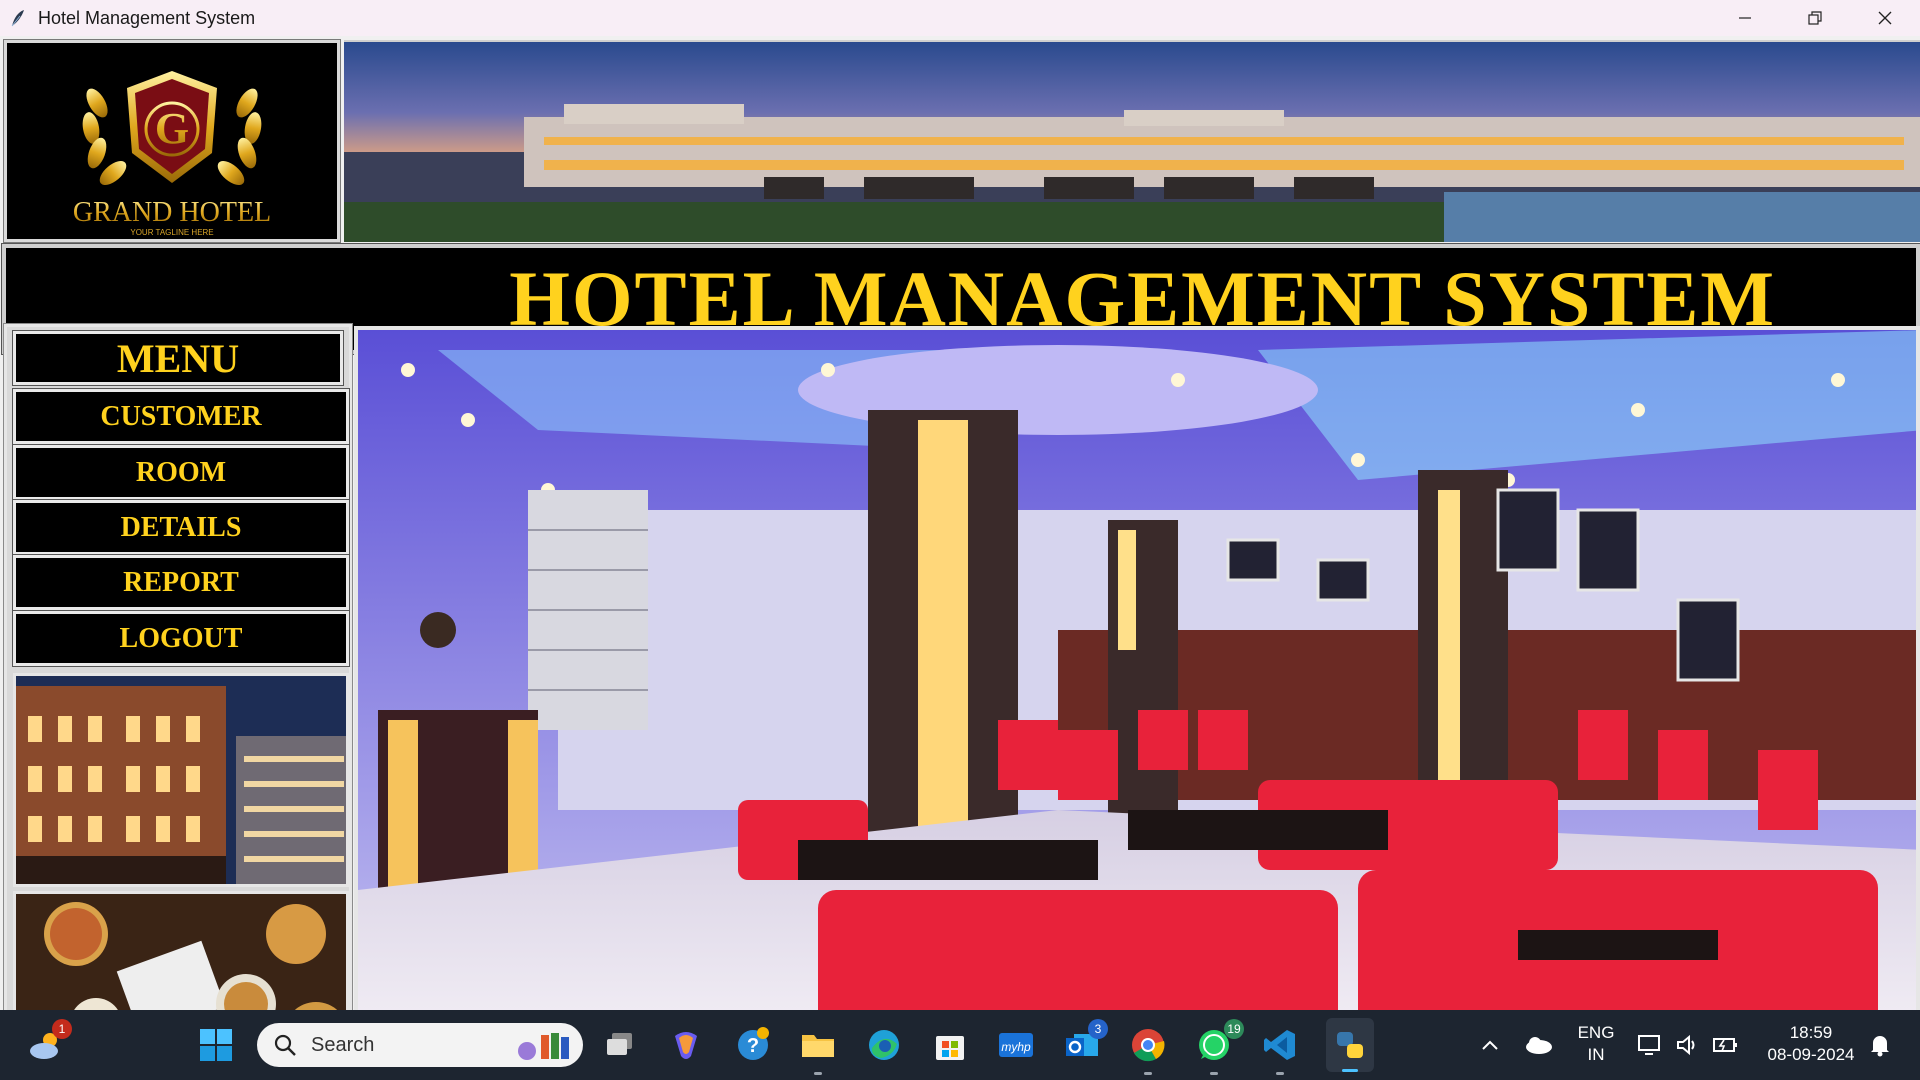 Image resolution: width=1920 pixels, height=1080 pixels. I want to click on chevron-up-icon, so click(1490, 1045).